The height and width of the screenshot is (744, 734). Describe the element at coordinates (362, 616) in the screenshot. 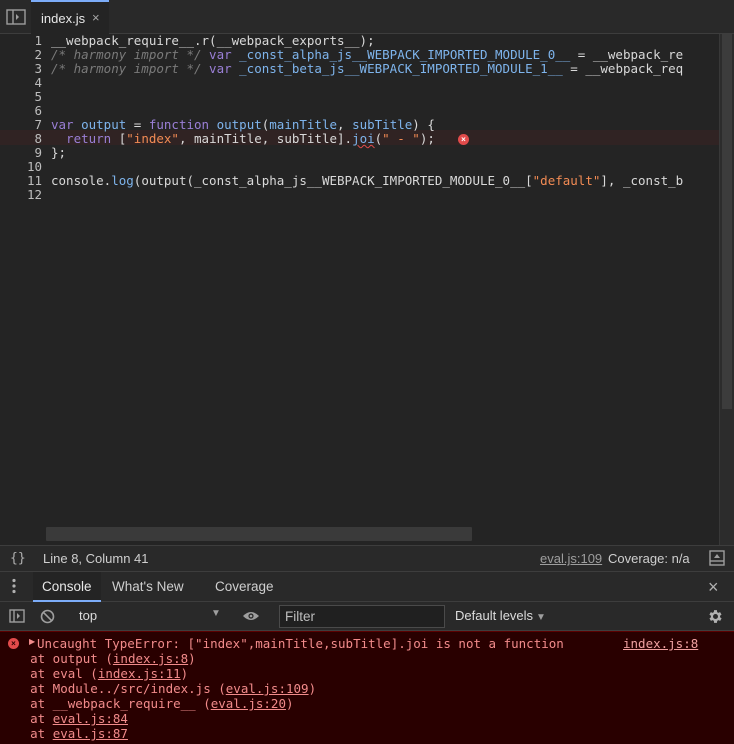

I see `filter-input` at that location.